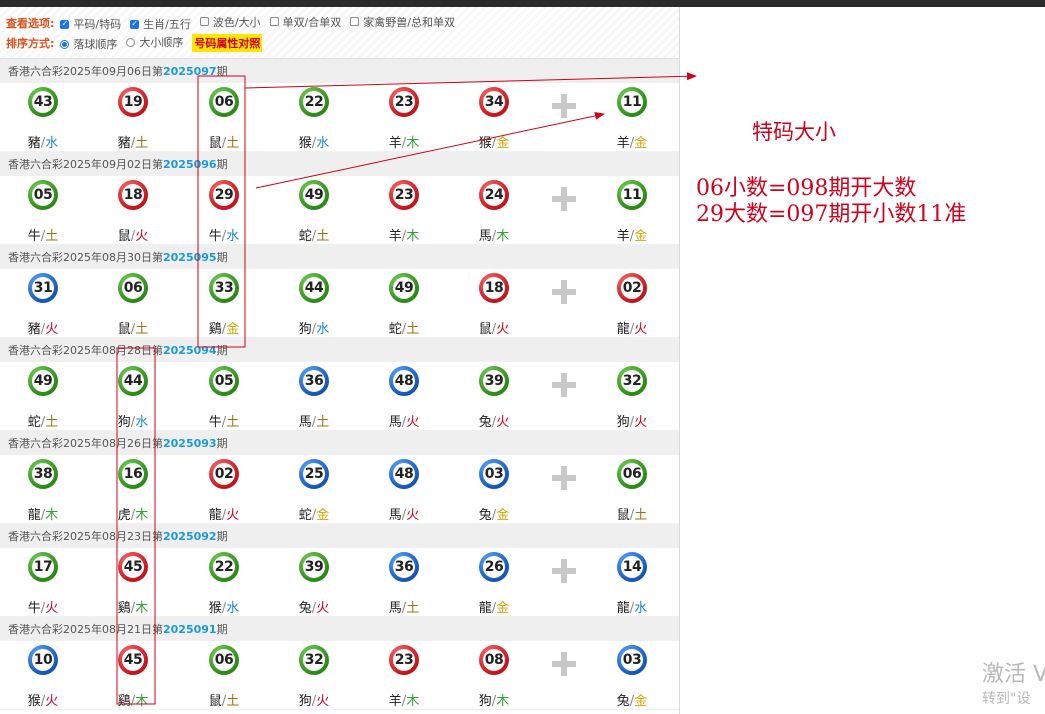  I want to click on zodiac-element-label: 馬/火, so click(404, 513).